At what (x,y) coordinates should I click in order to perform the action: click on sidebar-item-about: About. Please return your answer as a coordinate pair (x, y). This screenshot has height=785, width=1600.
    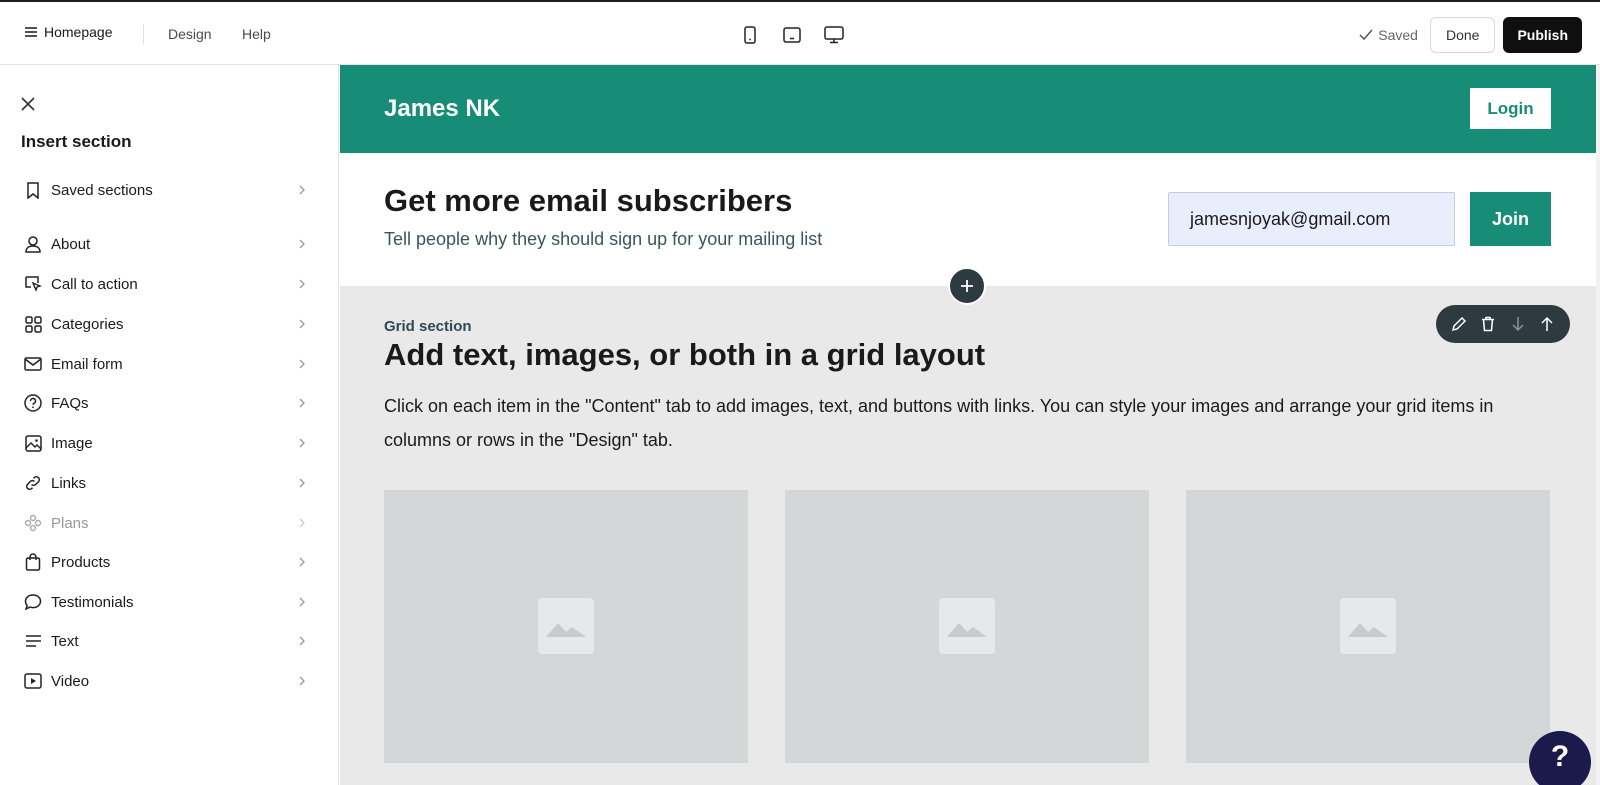
    Looking at the image, I should click on (169, 244).